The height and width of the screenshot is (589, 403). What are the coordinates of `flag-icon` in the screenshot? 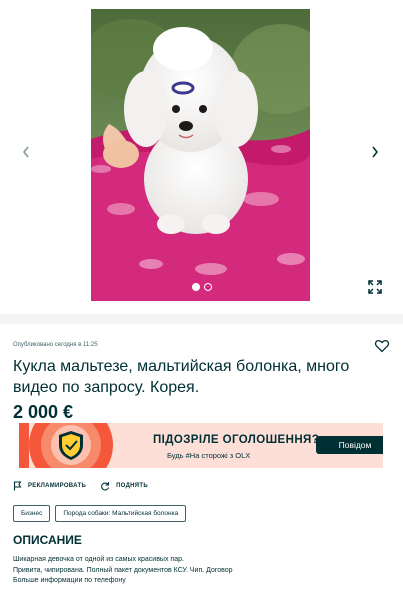 It's located at (17, 486).